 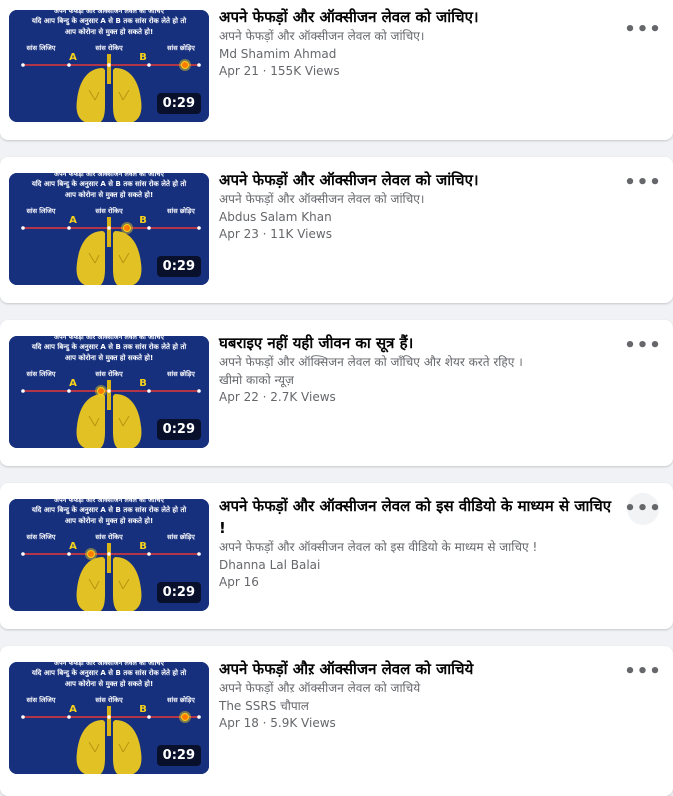 What do you see at coordinates (277, 723) in the screenshot?
I see `video-meta: Apr 18 · 5.9K Views` at bounding box center [277, 723].